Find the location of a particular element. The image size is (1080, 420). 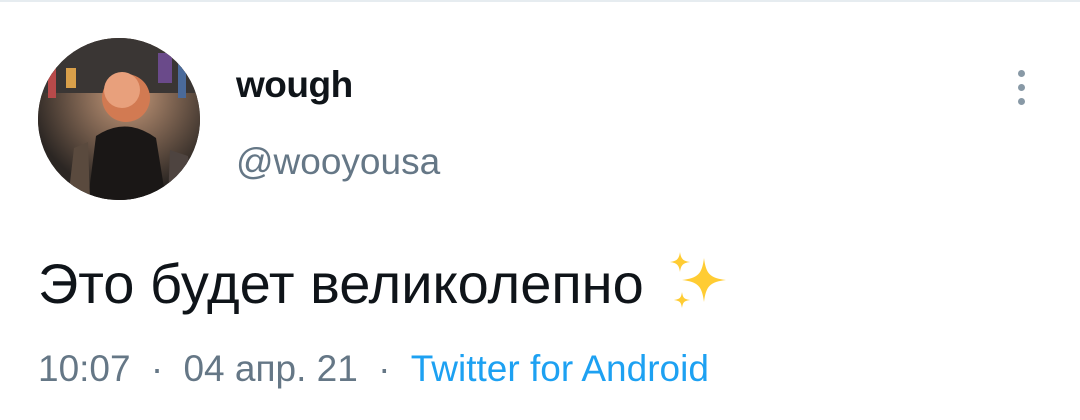

display-name: wough is located at coordinates (294, 85).